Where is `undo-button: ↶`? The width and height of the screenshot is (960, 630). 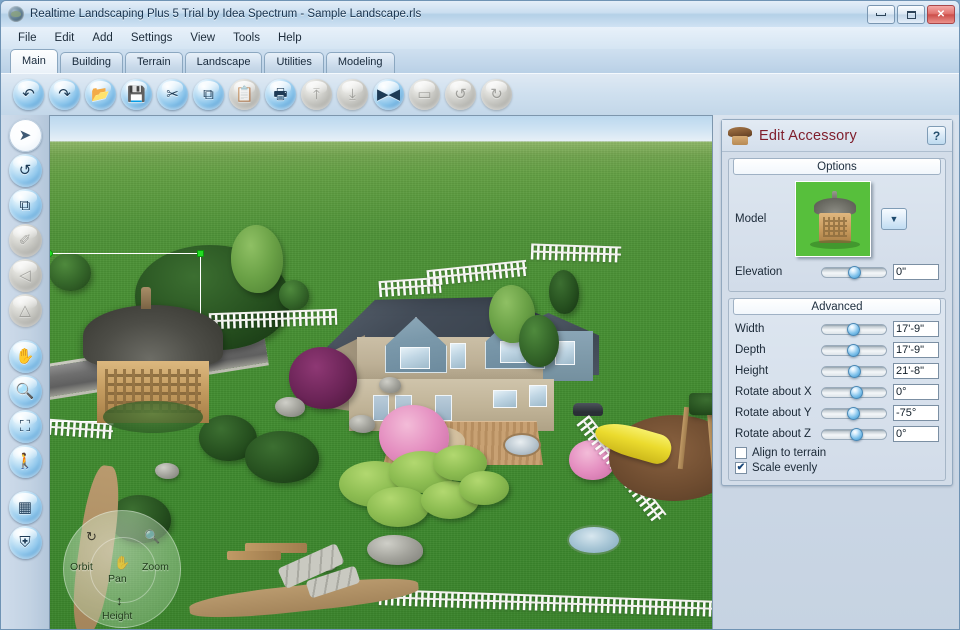 undo-button: ↶ is located at coordinates (28, 94).